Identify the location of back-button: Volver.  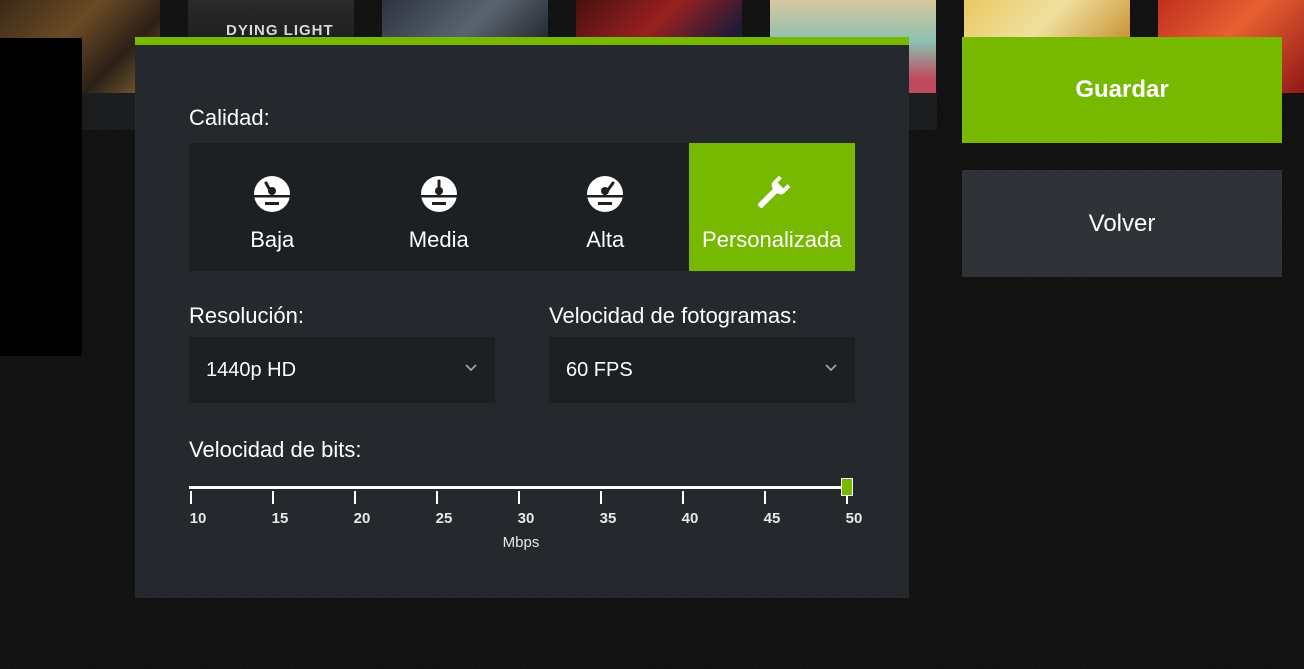
(1122, 223).